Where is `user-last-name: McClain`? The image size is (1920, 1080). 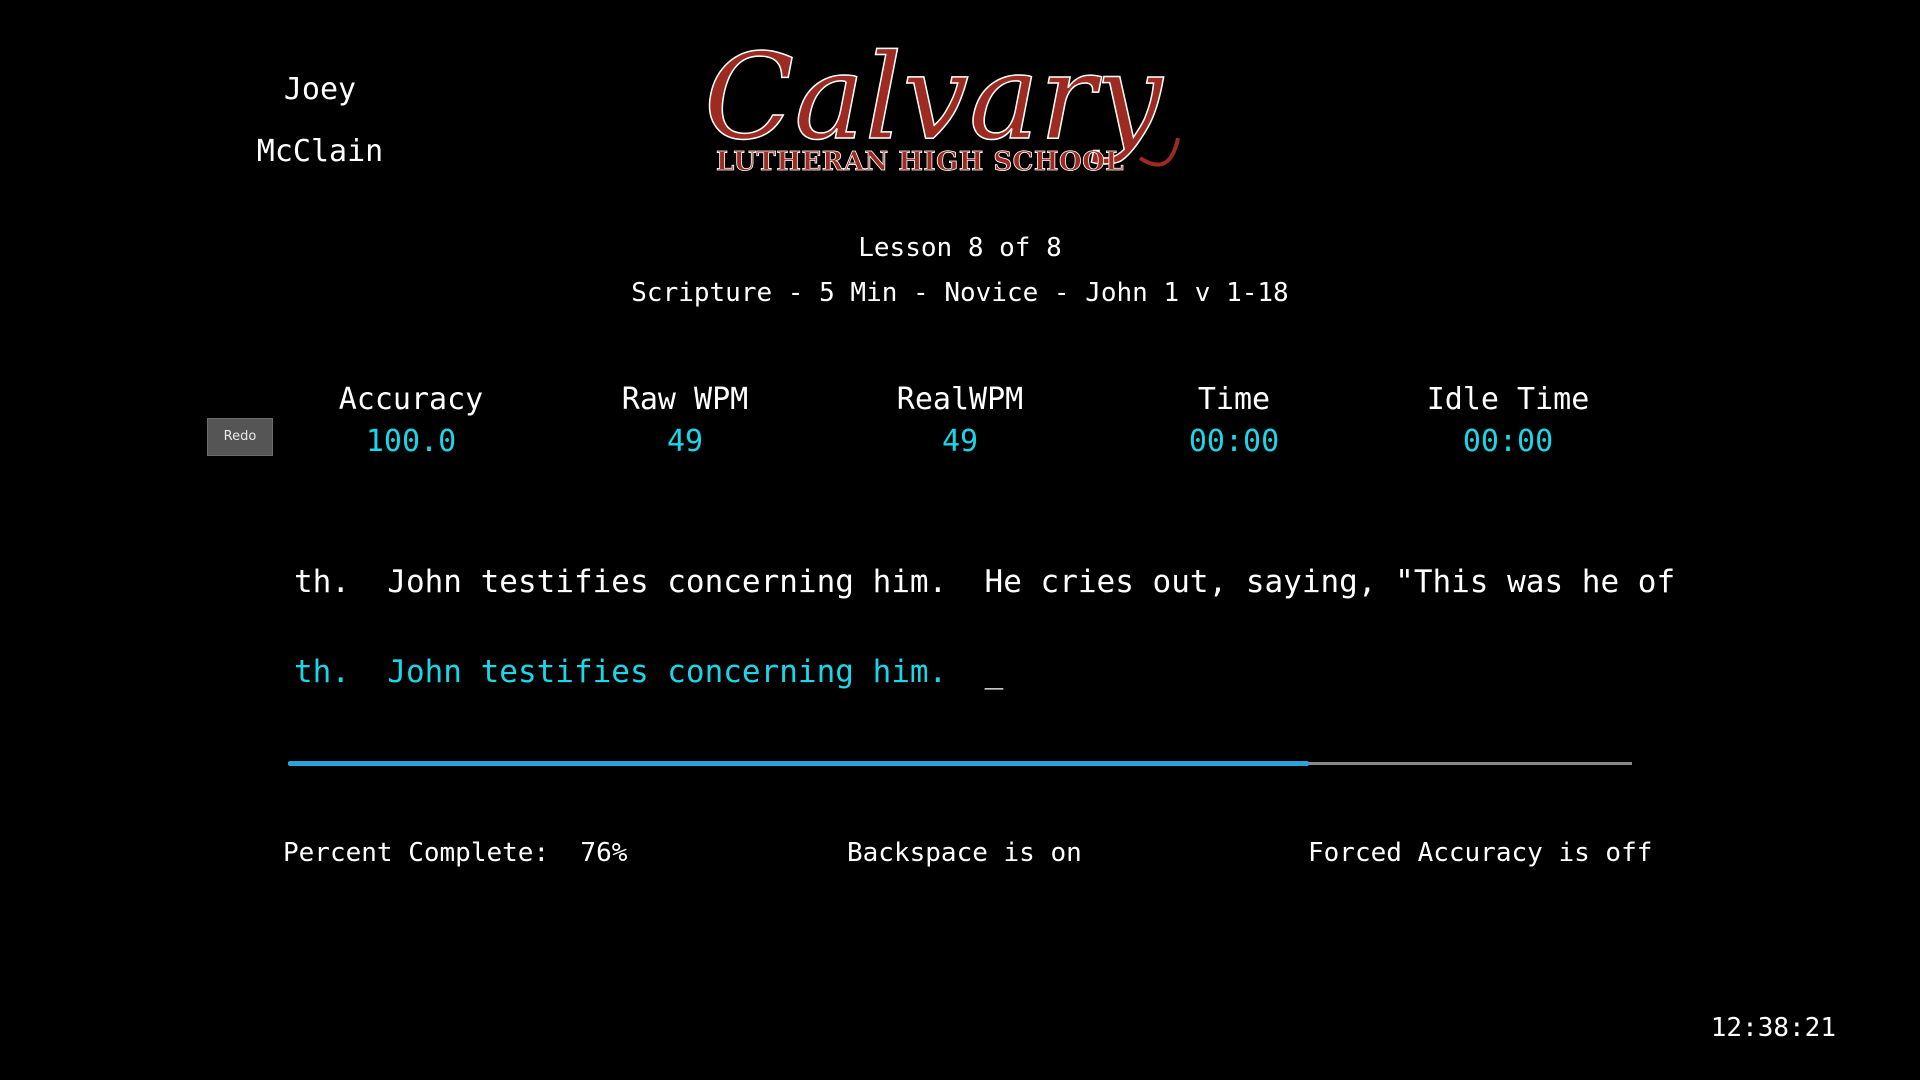
user-last-name: McClain is located at coordinates (320, 151).